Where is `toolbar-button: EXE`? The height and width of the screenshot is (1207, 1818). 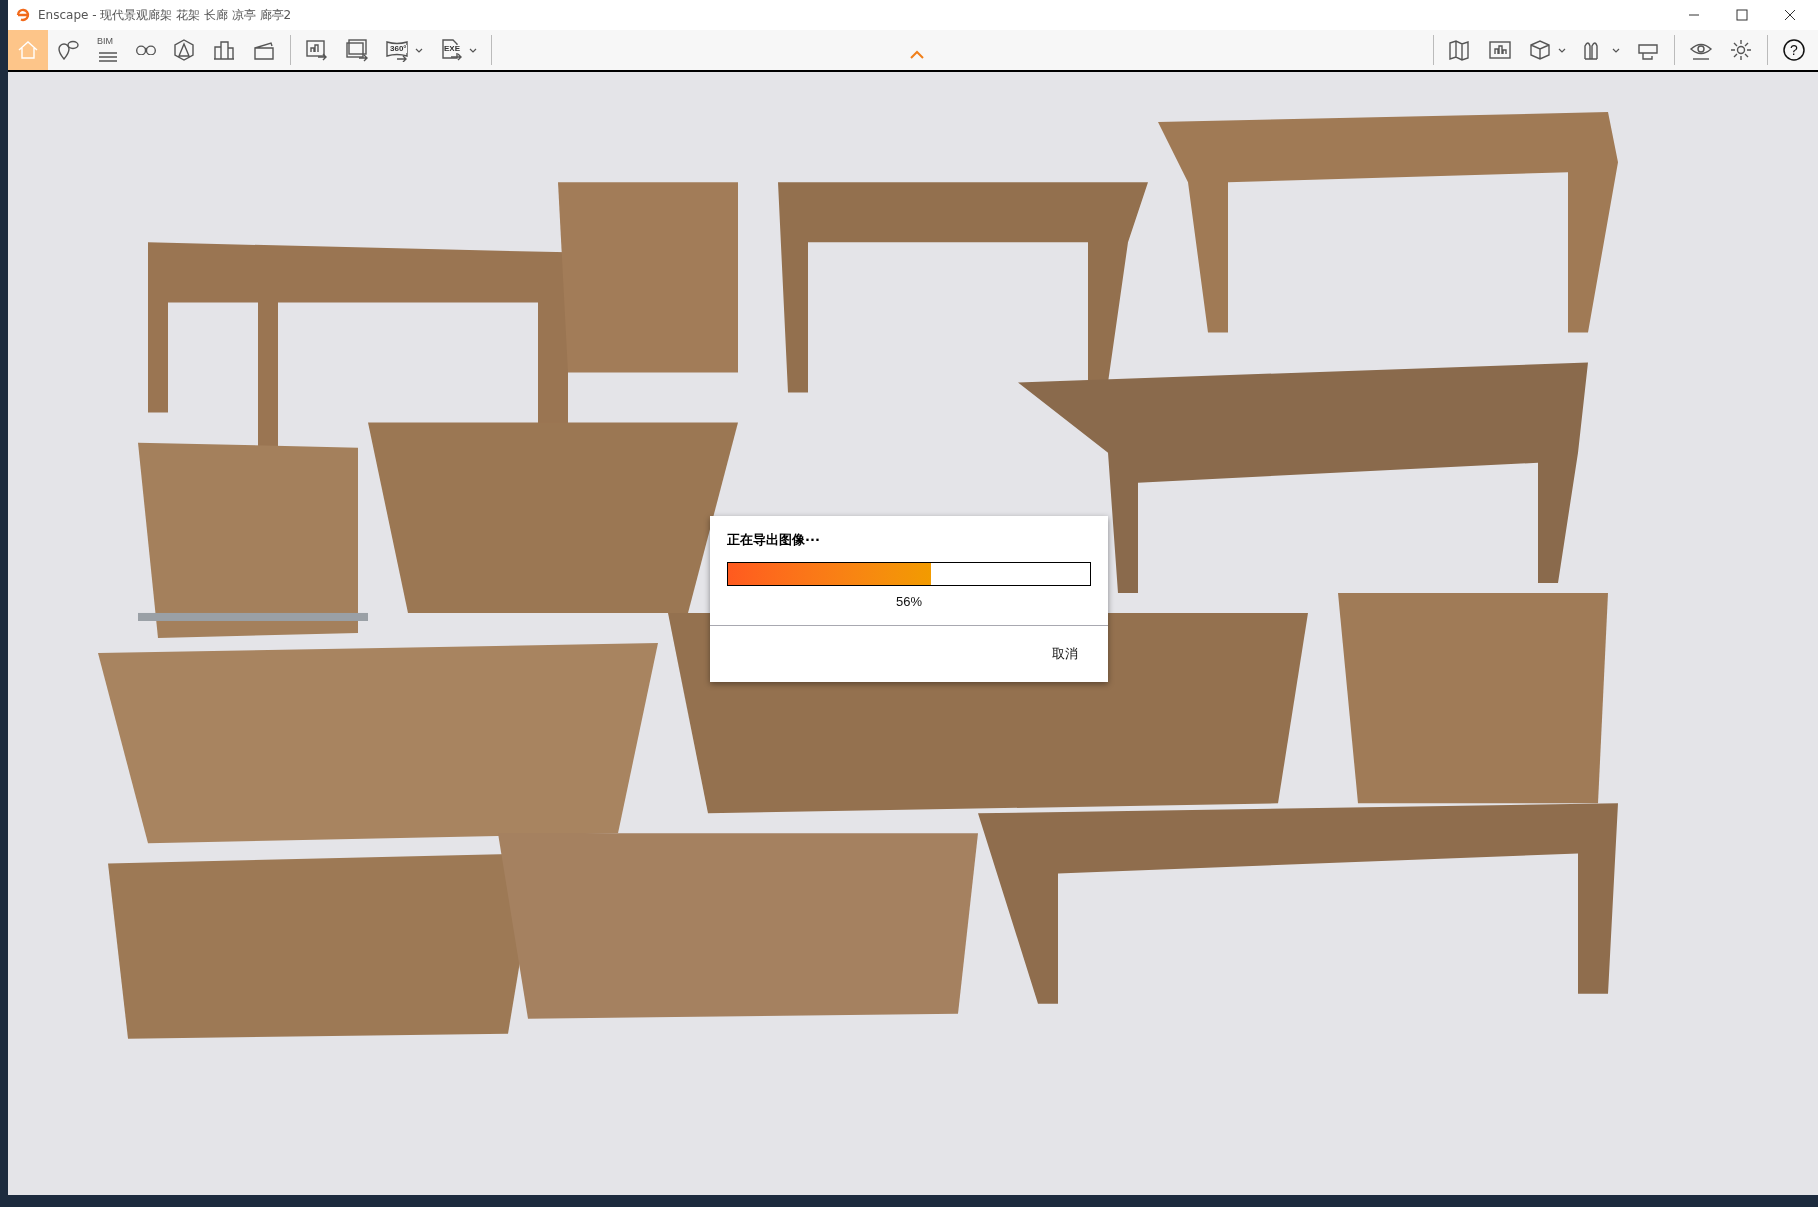 toolbar-button: EXE is located at coordinates (458, 50).